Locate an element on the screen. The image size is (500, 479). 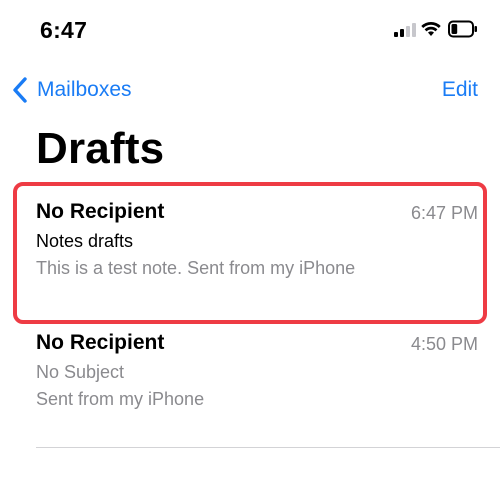
back-label: Mailboxes is located at coordinates (84, 89).